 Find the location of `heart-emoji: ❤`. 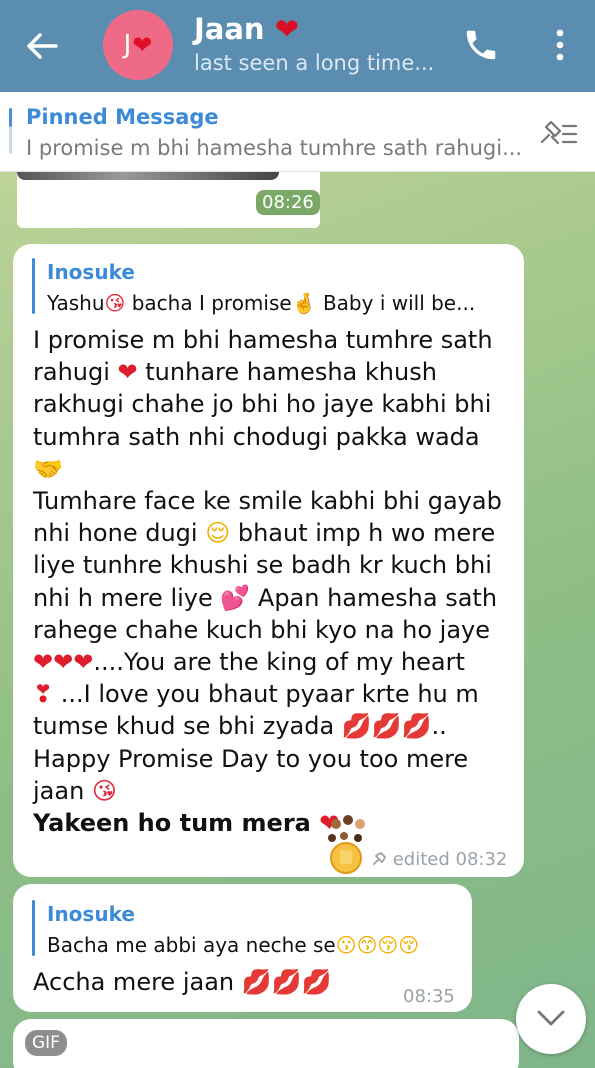

heart-emoji: ❤ is located at coordinates (127, 372).